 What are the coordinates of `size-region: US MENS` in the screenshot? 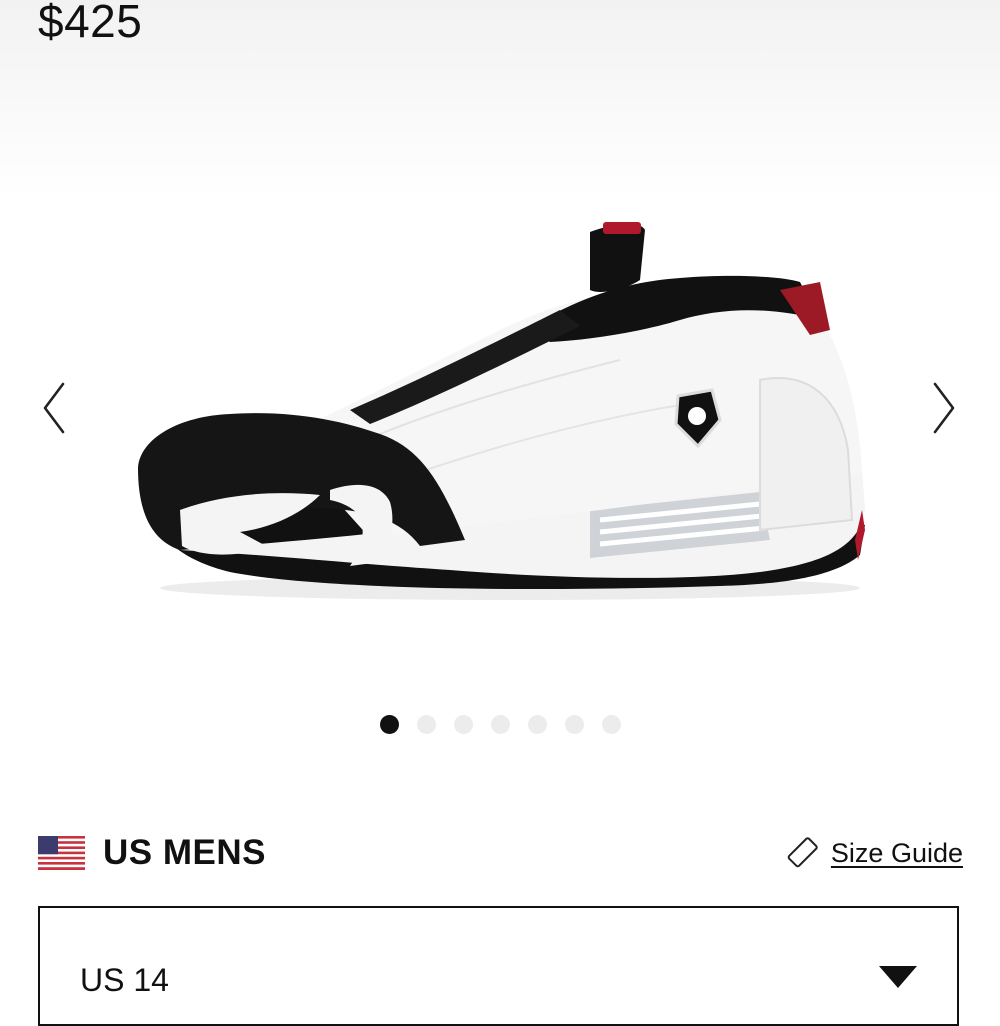 It's located at (152, 853).